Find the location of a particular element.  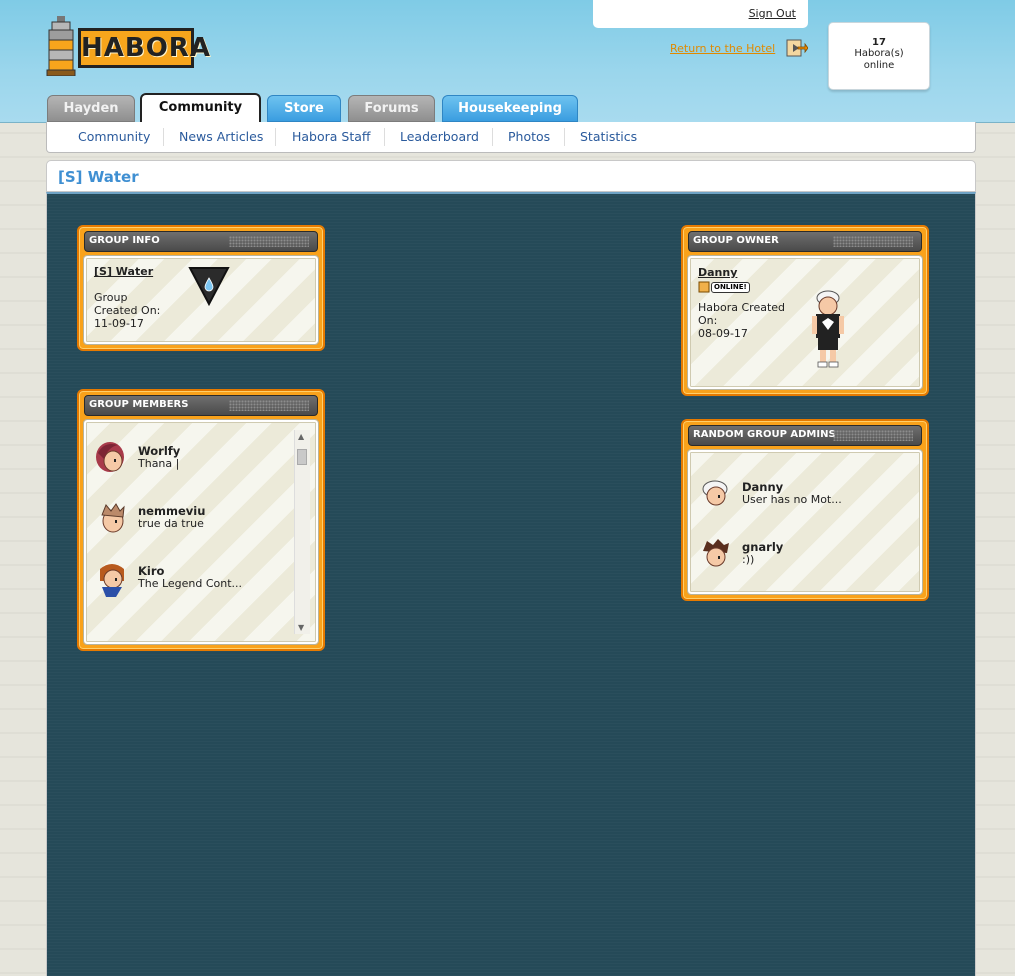

member-motto: true da true is located at coordinates (171, 523).